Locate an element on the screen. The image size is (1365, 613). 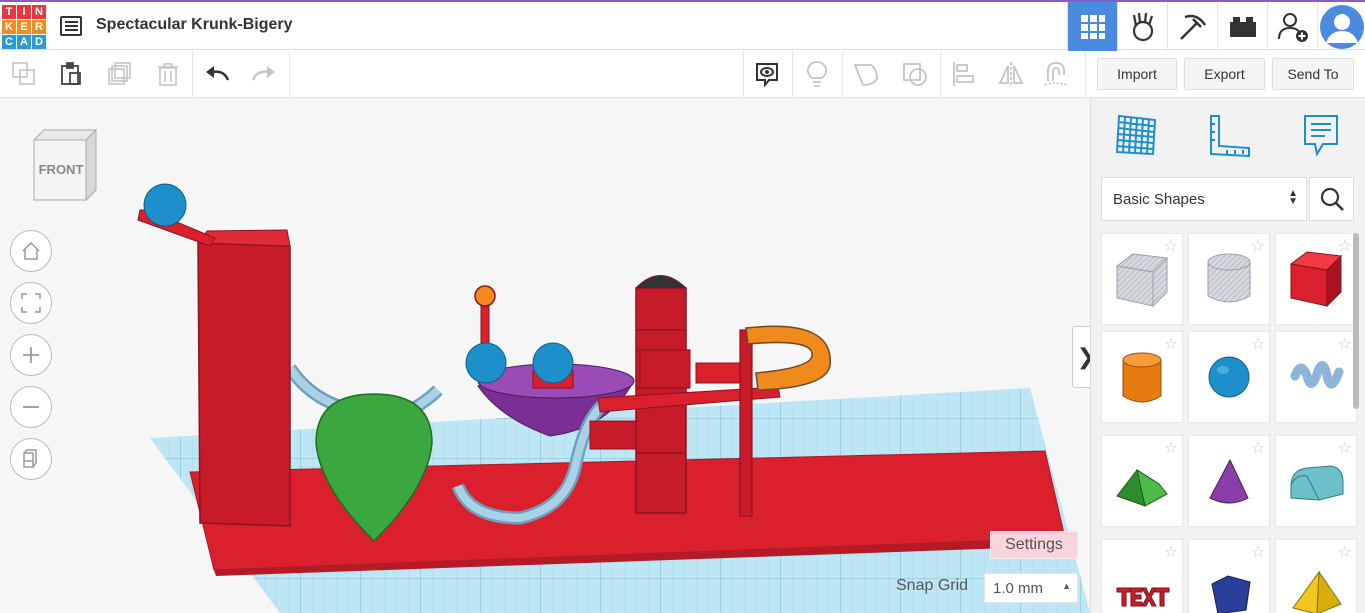
fit-icon is located at coordinates (31, 303).